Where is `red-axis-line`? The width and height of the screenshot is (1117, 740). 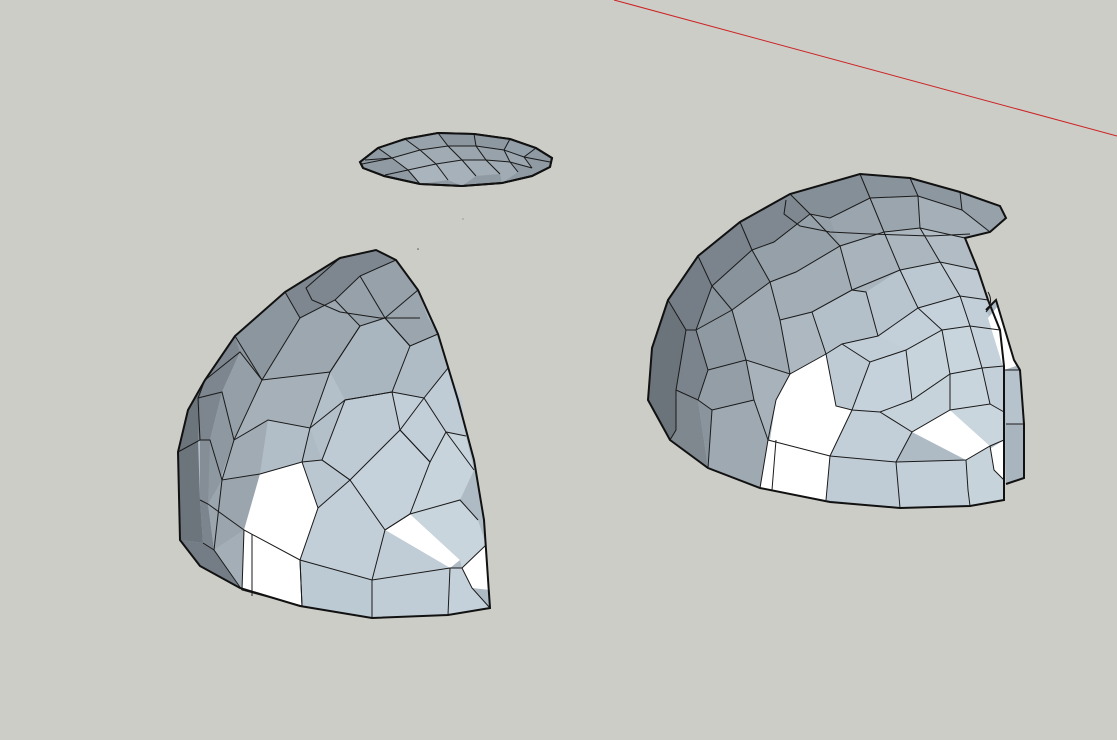 red-axis-line is located at coordinates (865, 68).